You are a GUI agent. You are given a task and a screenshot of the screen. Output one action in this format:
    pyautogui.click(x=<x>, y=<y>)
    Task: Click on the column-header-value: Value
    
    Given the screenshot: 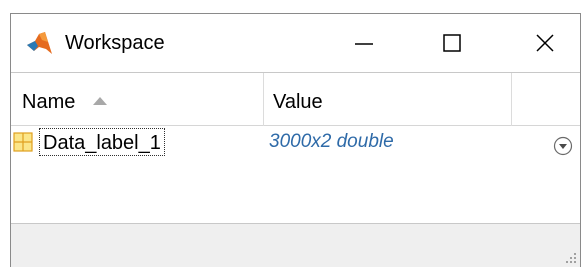 What is the action you would take?
    pyautogui.click(x=298, y=102)
    